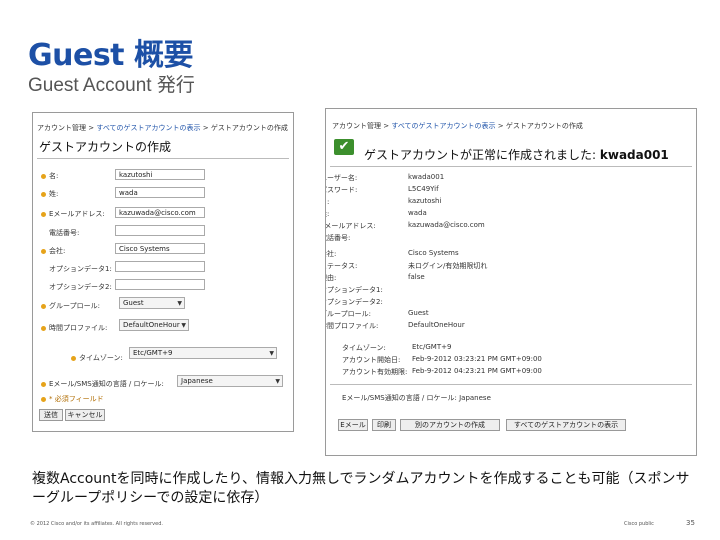 The width and height of the screenshot is (720, 540). What do you see at coordinates (85, 415) in the screenshot?
I see `cancel-button: キャンセル` at bounding box center [85, 415].